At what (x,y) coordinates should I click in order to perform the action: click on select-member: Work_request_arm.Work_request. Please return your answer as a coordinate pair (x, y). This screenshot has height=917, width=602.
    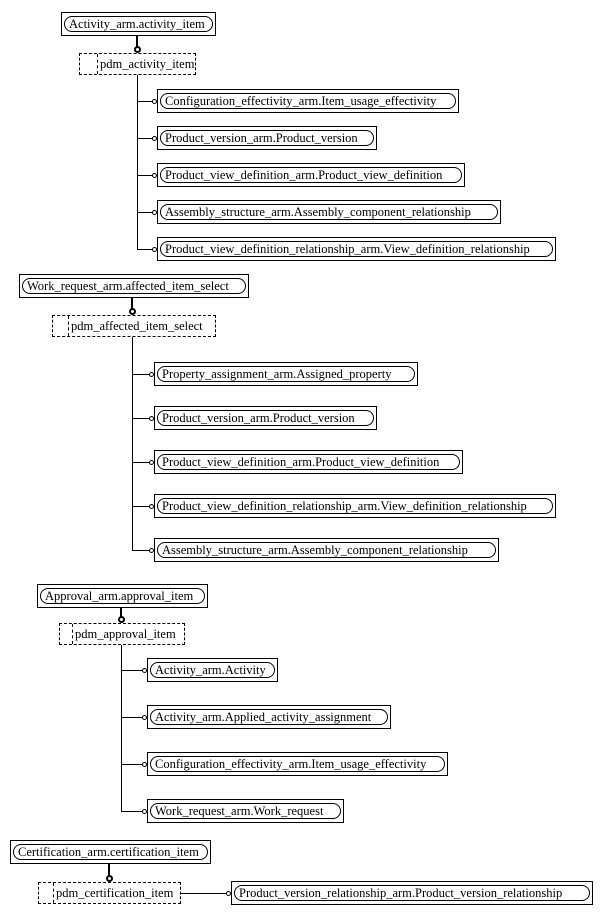
    Looking at the image, I should click on (245, 811).